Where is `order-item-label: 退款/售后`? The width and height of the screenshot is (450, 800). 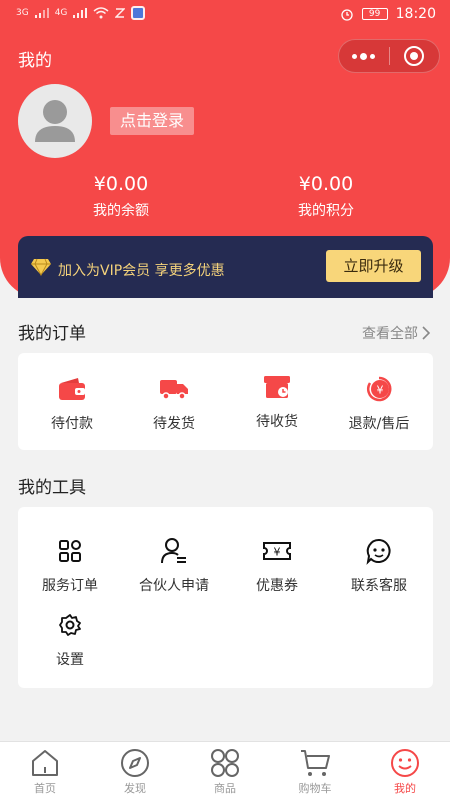
order-item-label: 退款/售后 is located at coordinates (379, 424).